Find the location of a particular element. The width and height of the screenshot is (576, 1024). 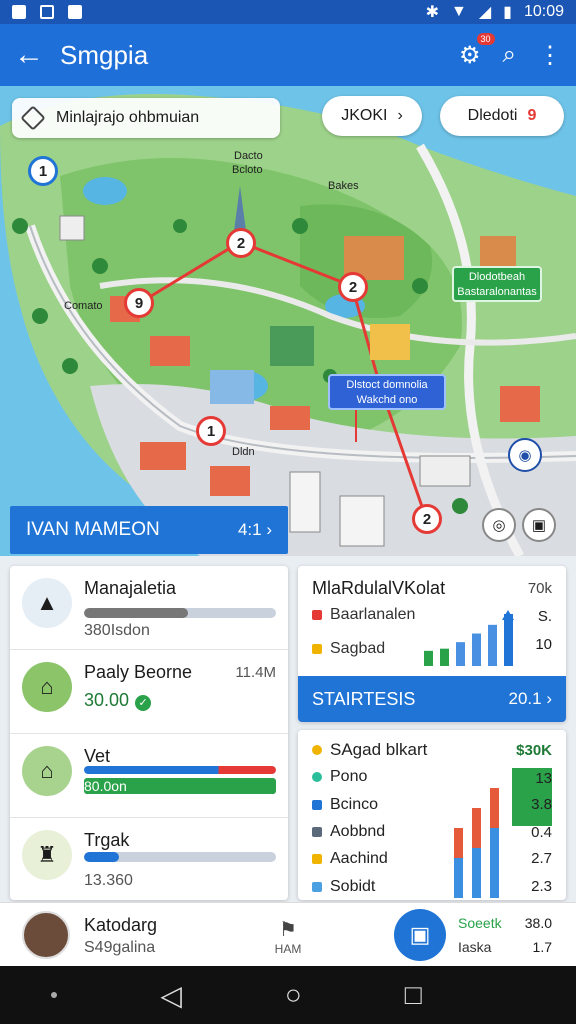

legend-value: S. is located at coordinates (544, 616).